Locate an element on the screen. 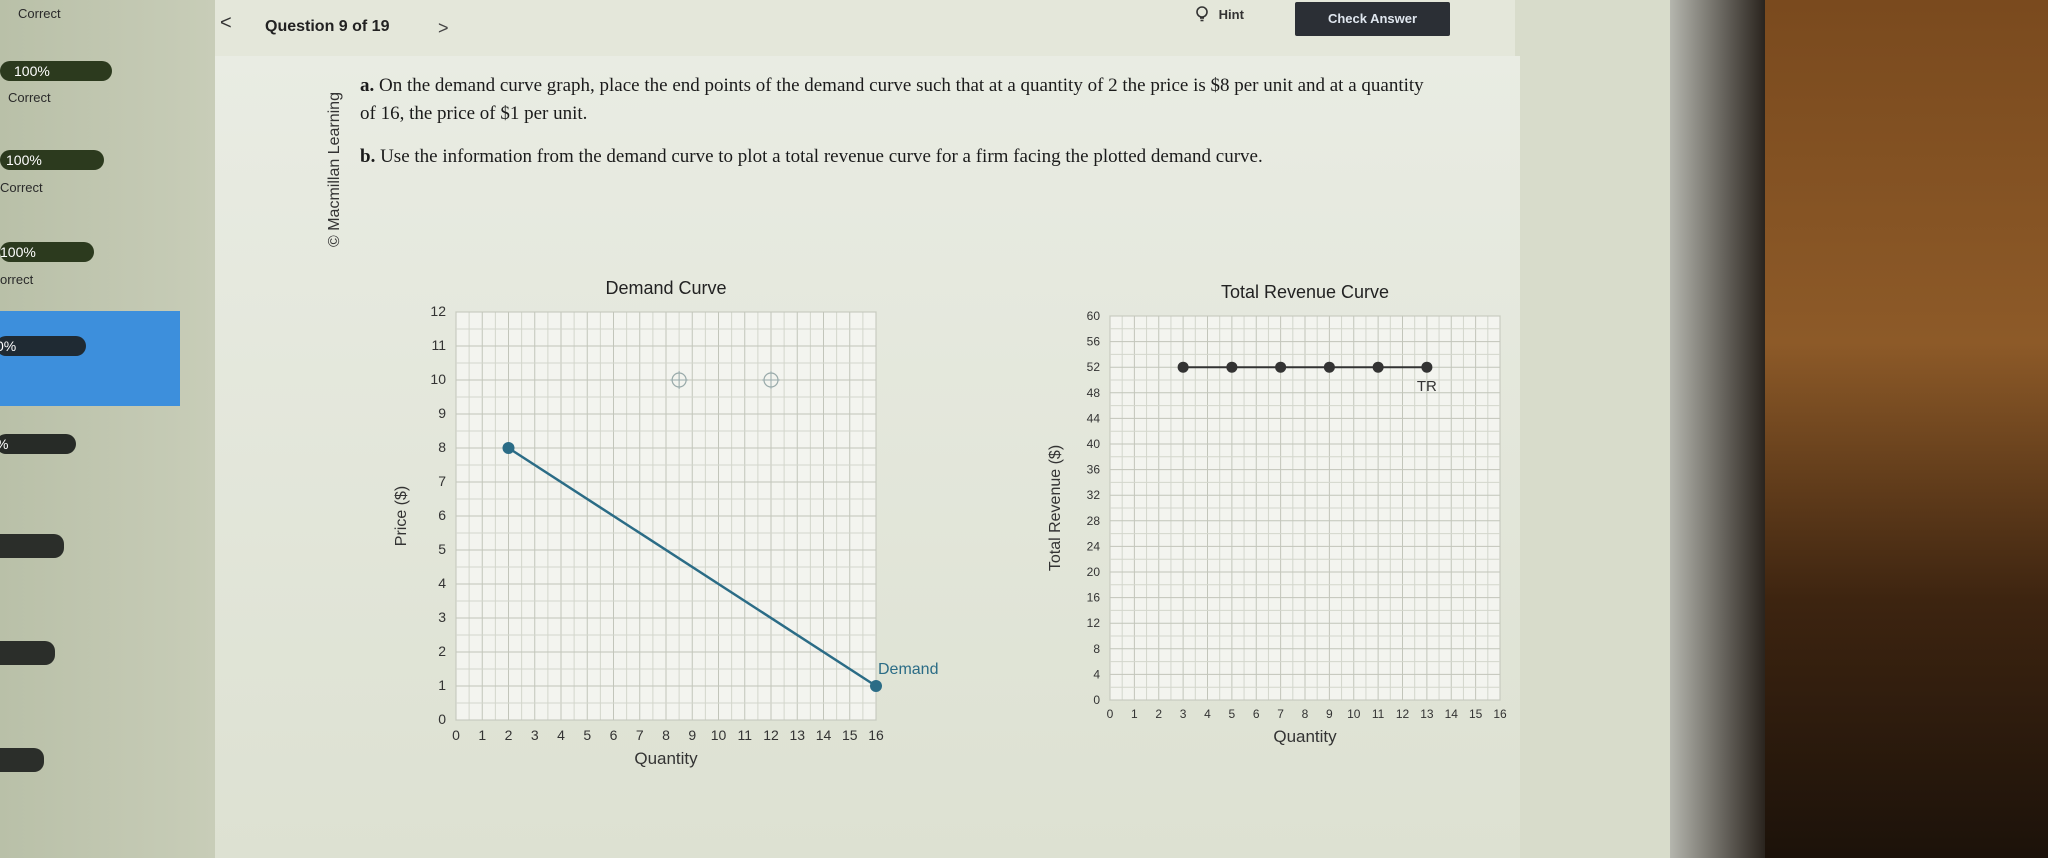 This screenshot has width=2048, height=858. x-tick-label: 5 is located at coordinates (1232, 714).